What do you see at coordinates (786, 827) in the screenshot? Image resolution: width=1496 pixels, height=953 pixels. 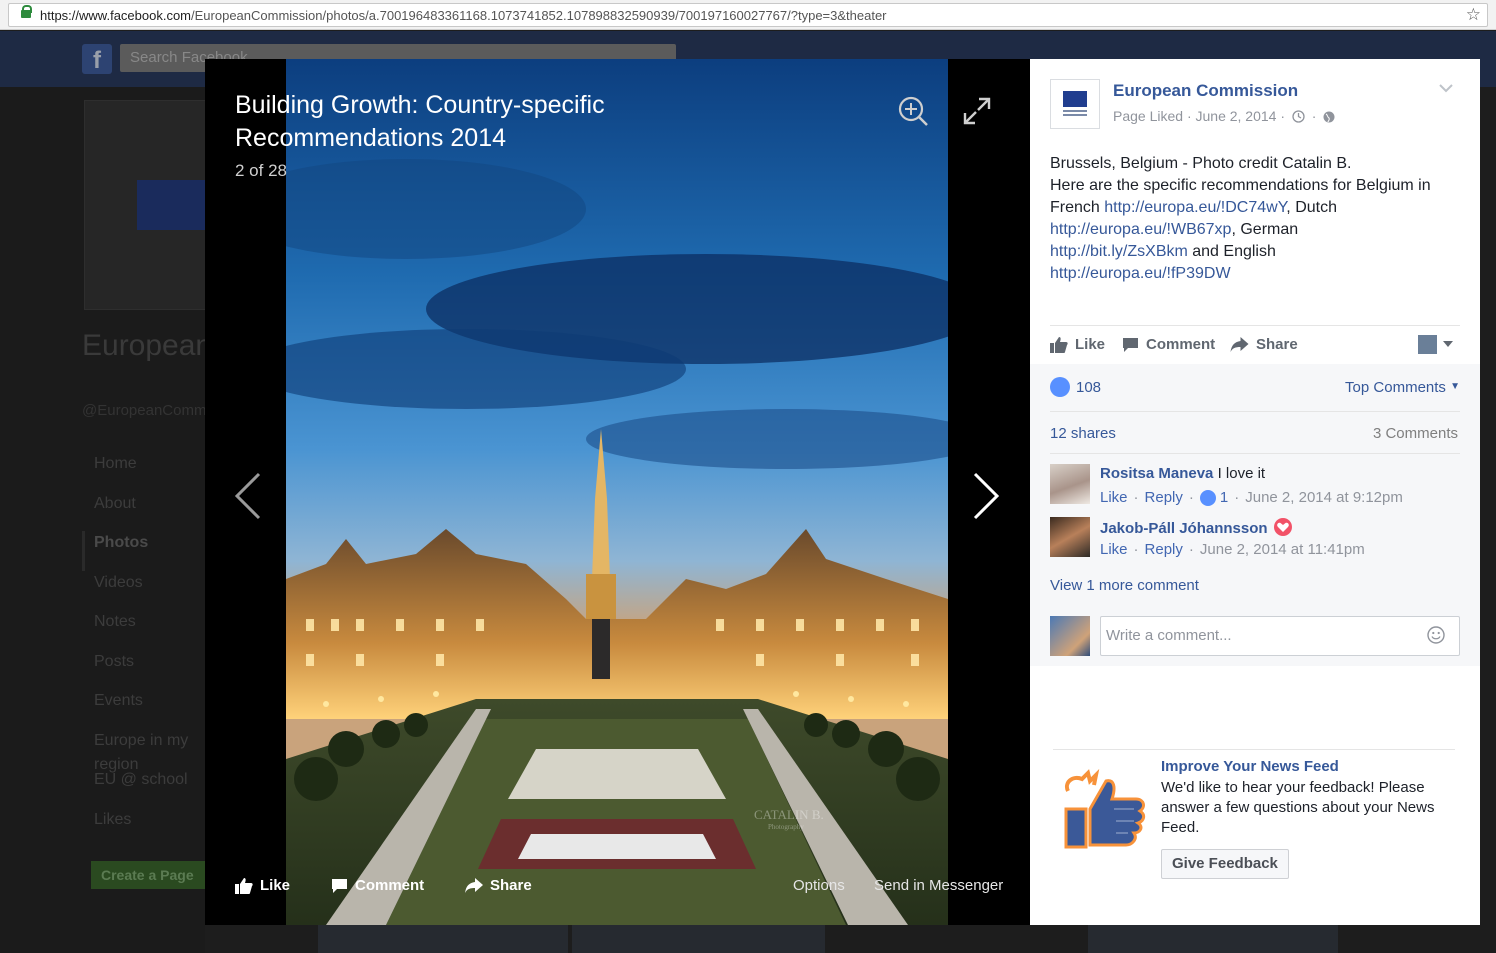 I see `photo-watermark-sub: Photography` at bounding box center [786, 827].